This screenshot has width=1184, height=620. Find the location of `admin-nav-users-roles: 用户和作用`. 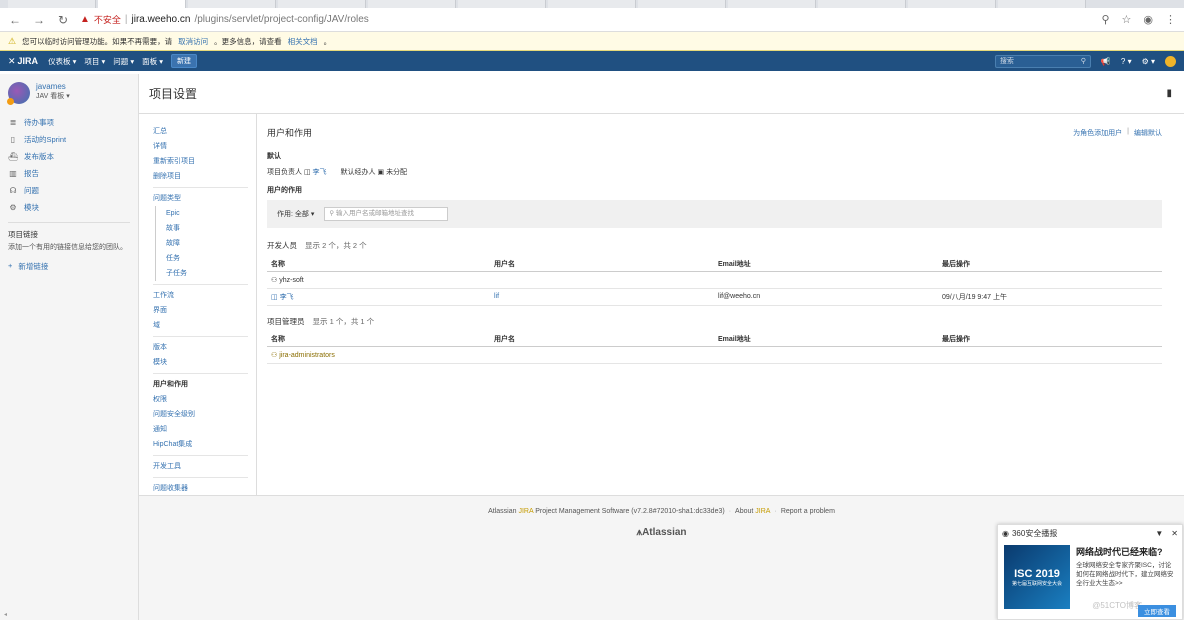

admin-nav-users-roles: 用户和作用 is located at coordinates (204, 384).